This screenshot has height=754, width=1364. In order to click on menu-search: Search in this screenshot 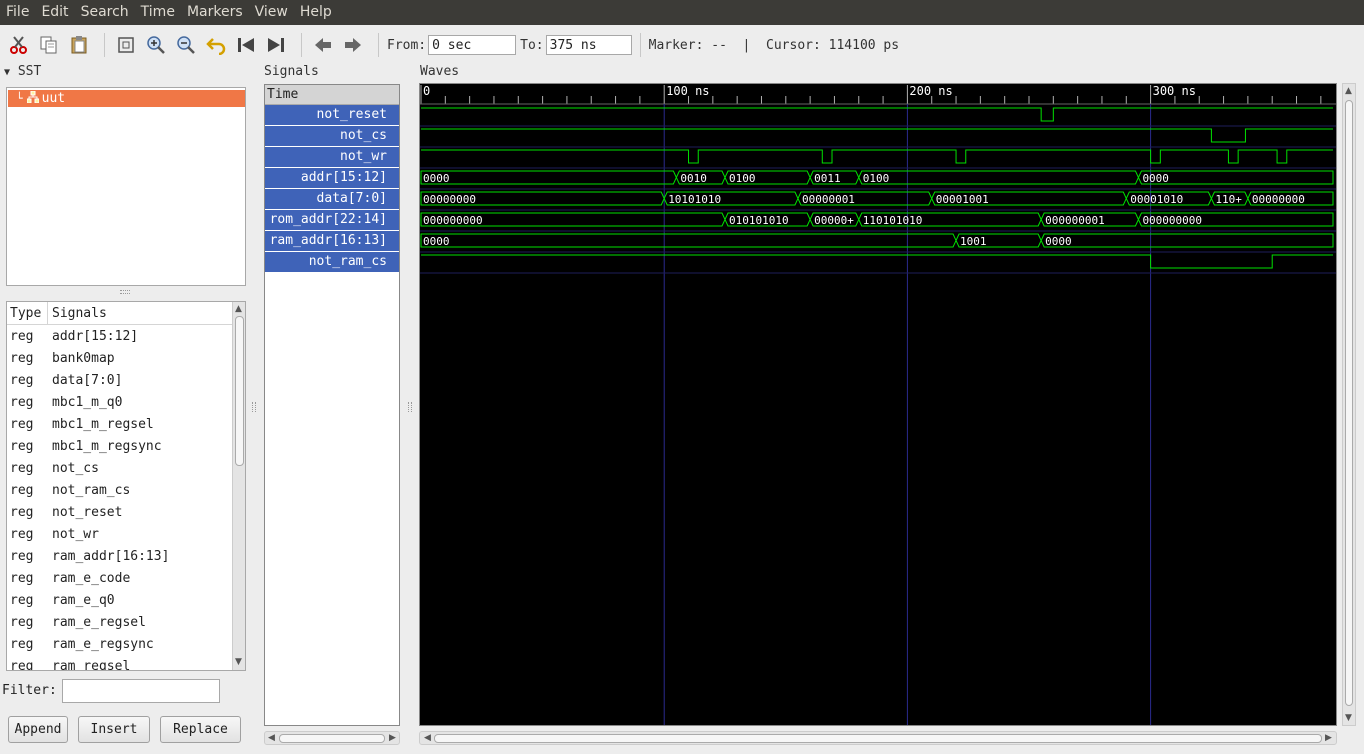, I will do `click(105, 12)`.